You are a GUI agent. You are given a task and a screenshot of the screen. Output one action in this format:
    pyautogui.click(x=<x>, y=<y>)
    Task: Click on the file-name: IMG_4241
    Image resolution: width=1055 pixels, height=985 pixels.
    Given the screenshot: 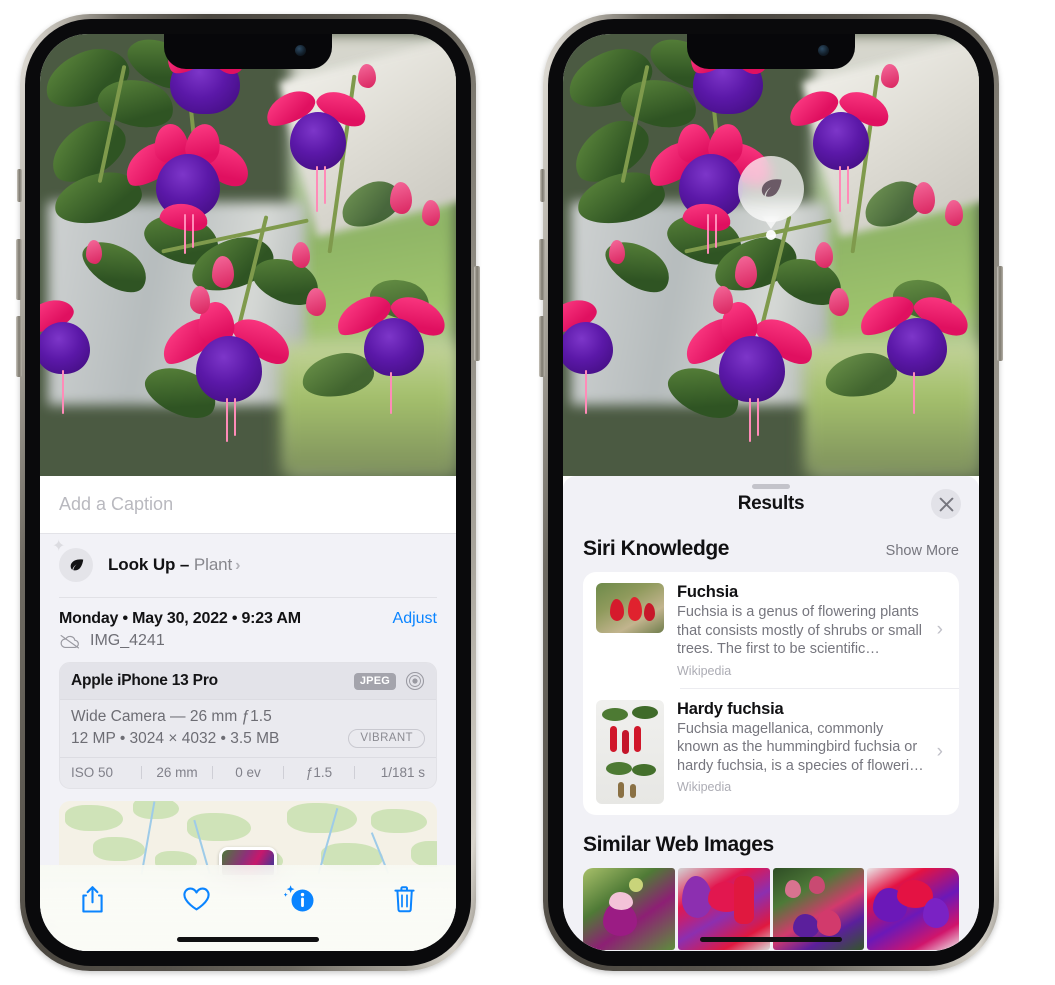 What is the action you would take?
    pyautogui.click(x=127, y=640)
    